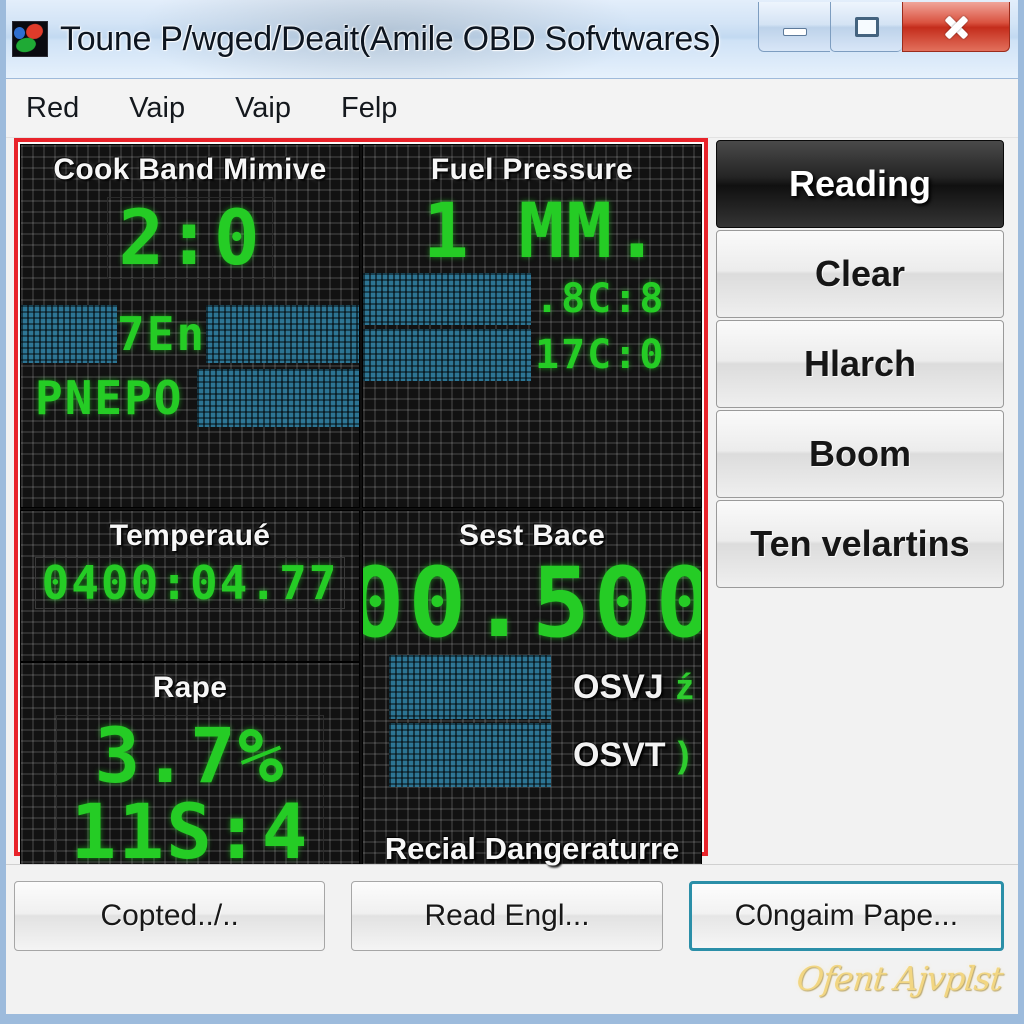 This screenshot has height=1024, width=1024. What do you see at coordinates (190, 535) in the screenshot?
I see `panel-title: Temperaué` at bounding box center [190, 535].